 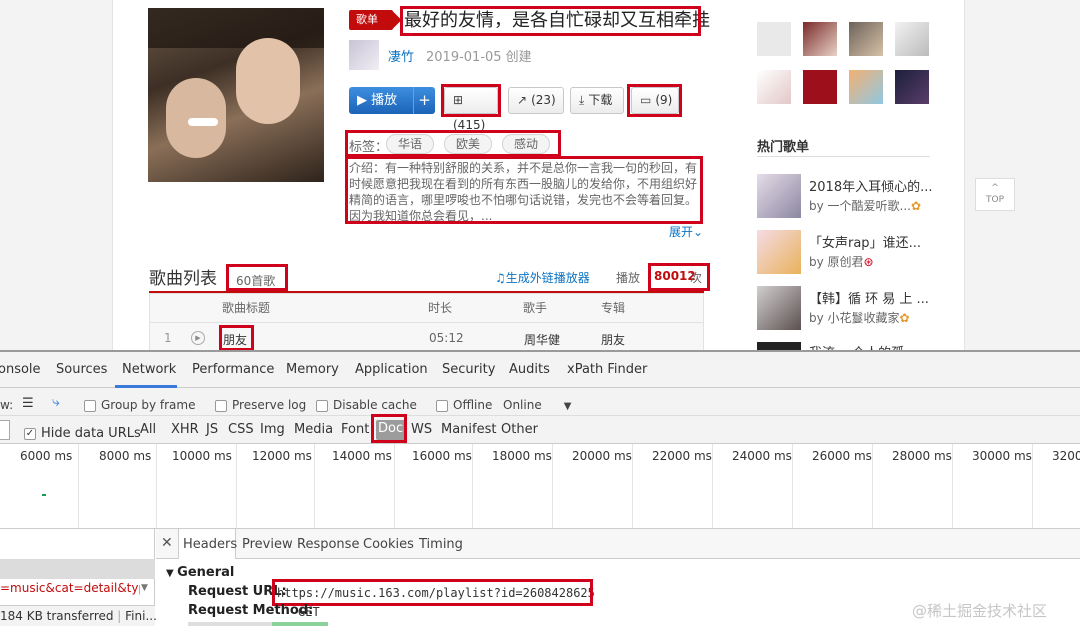 I want to click on collect-button: ⊞ (415), so click(x=471, y=109).